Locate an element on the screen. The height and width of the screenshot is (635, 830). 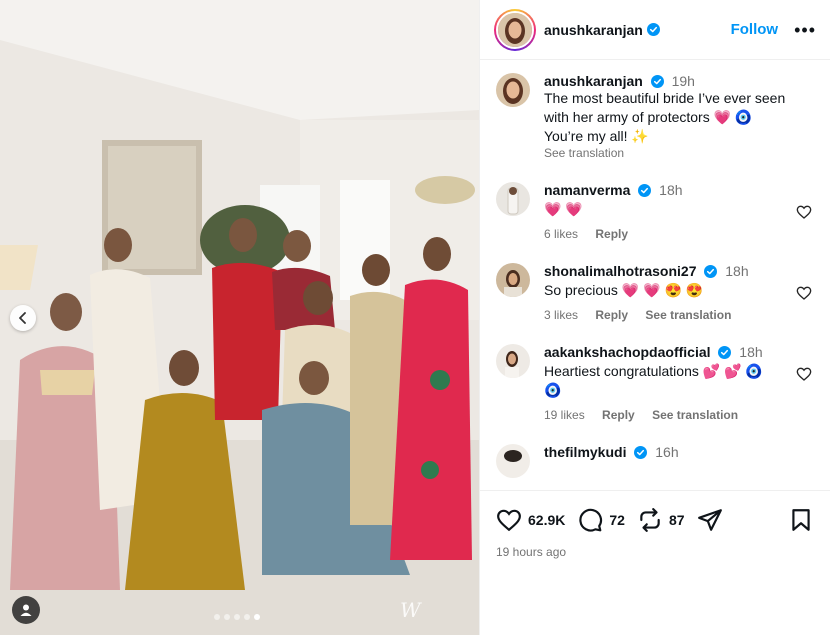
comment-text: Heartiest congratulations 💕 💕 🧿 is located at coordinates (653, 371).